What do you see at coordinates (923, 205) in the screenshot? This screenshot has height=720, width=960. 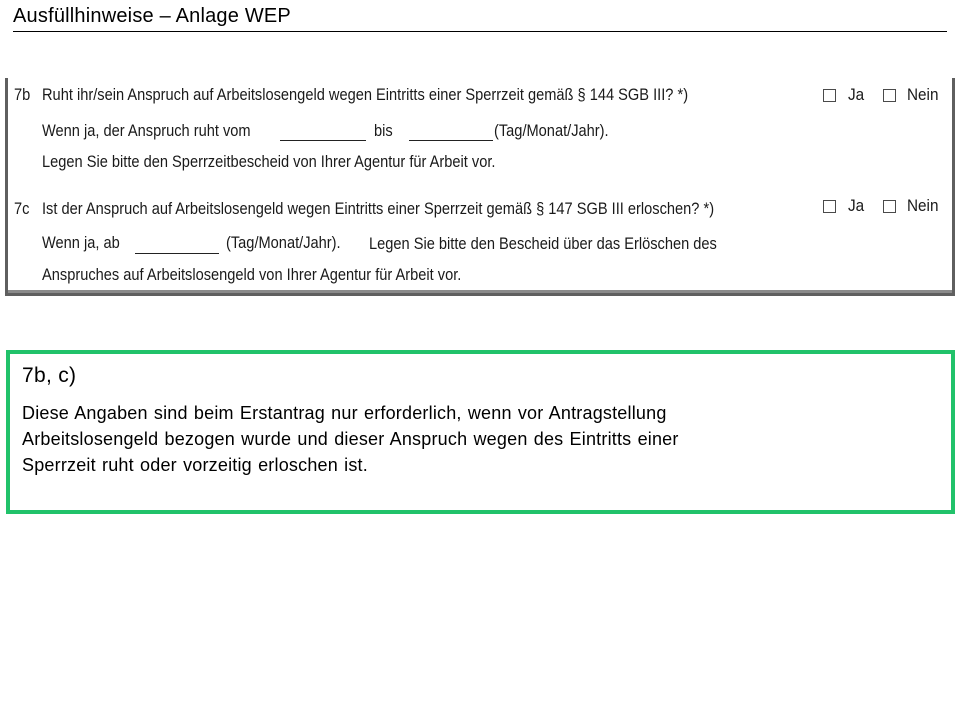 I see `checkbox-7c-nein-label: Nein` at bounding box center [923, 205].